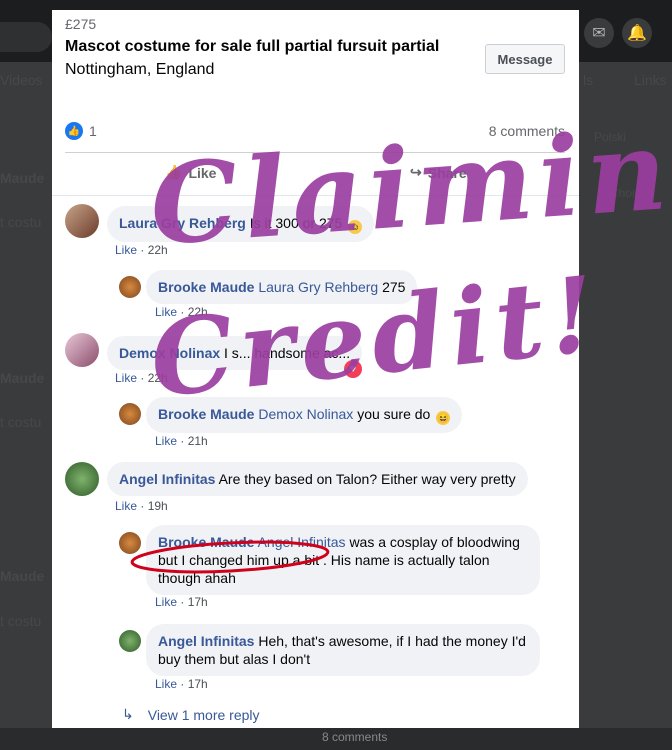  I want to click on background-language: Polski, so click(610, 137).